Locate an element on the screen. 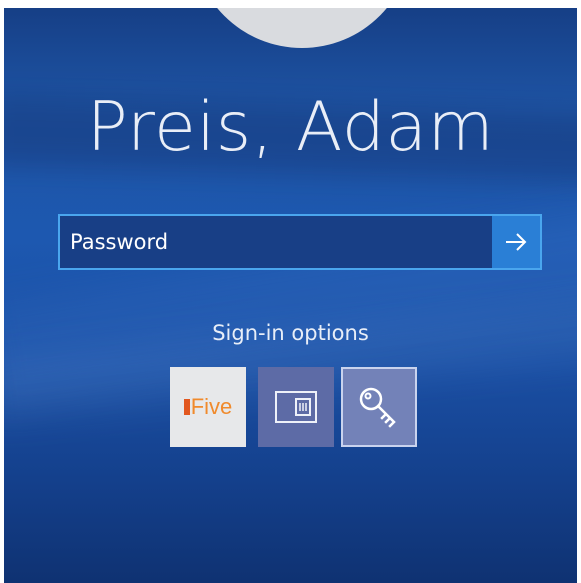 Image resolution: width=581 pixels, height=583 pixels. smart-card-icon is located at coordinates (296, 407).